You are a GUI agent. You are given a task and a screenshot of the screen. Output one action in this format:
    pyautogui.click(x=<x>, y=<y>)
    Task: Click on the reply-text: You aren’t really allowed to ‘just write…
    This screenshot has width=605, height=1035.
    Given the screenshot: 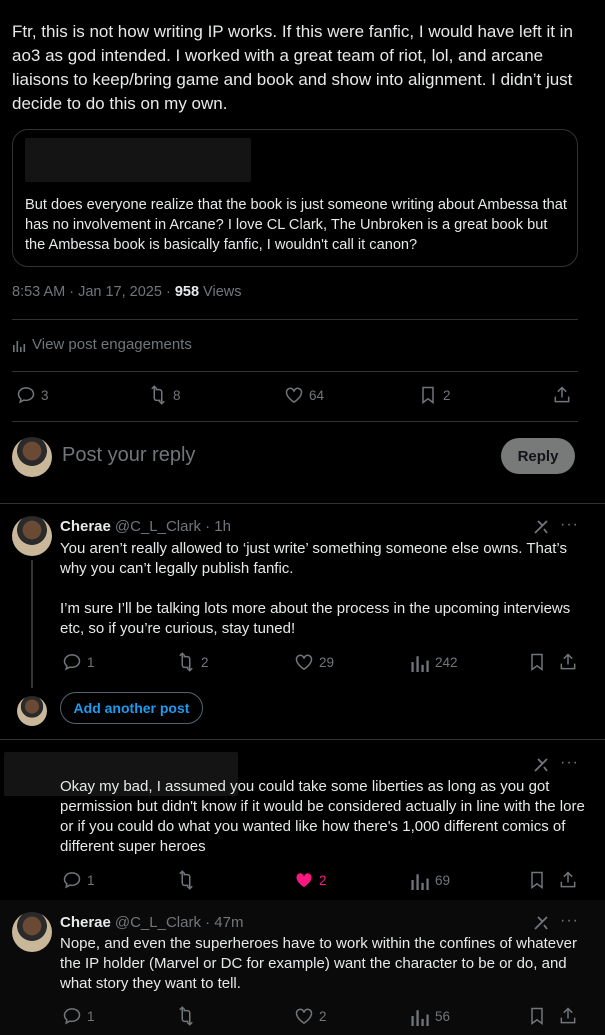 What is the action you would take?
    pyautogui.click(x=315, y=588)
    